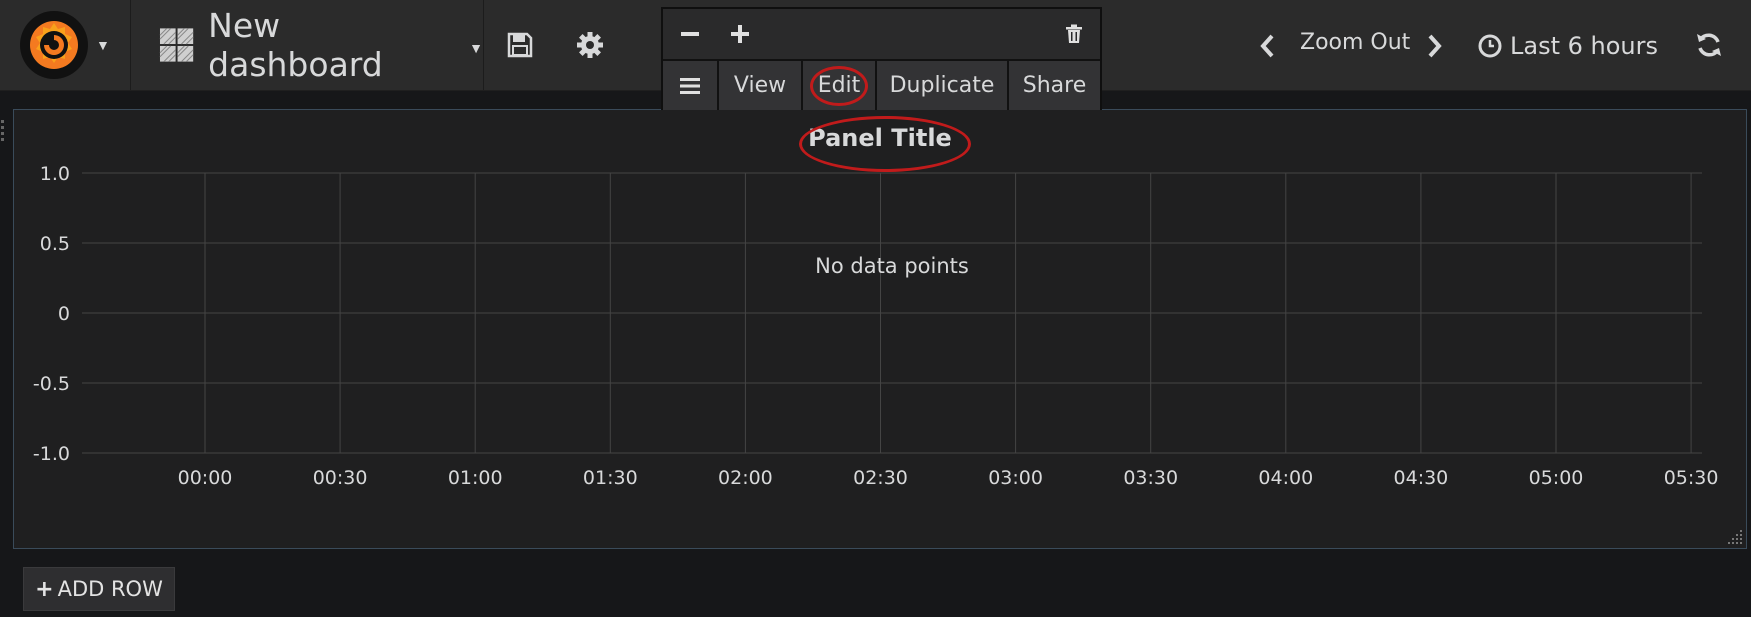 This screenshot has height=617, width=1751. What do you see at coordinates (1421, 478) in the screenshot?
I see `x-tick-label: 04:30` at bounding box center [1421, 478].